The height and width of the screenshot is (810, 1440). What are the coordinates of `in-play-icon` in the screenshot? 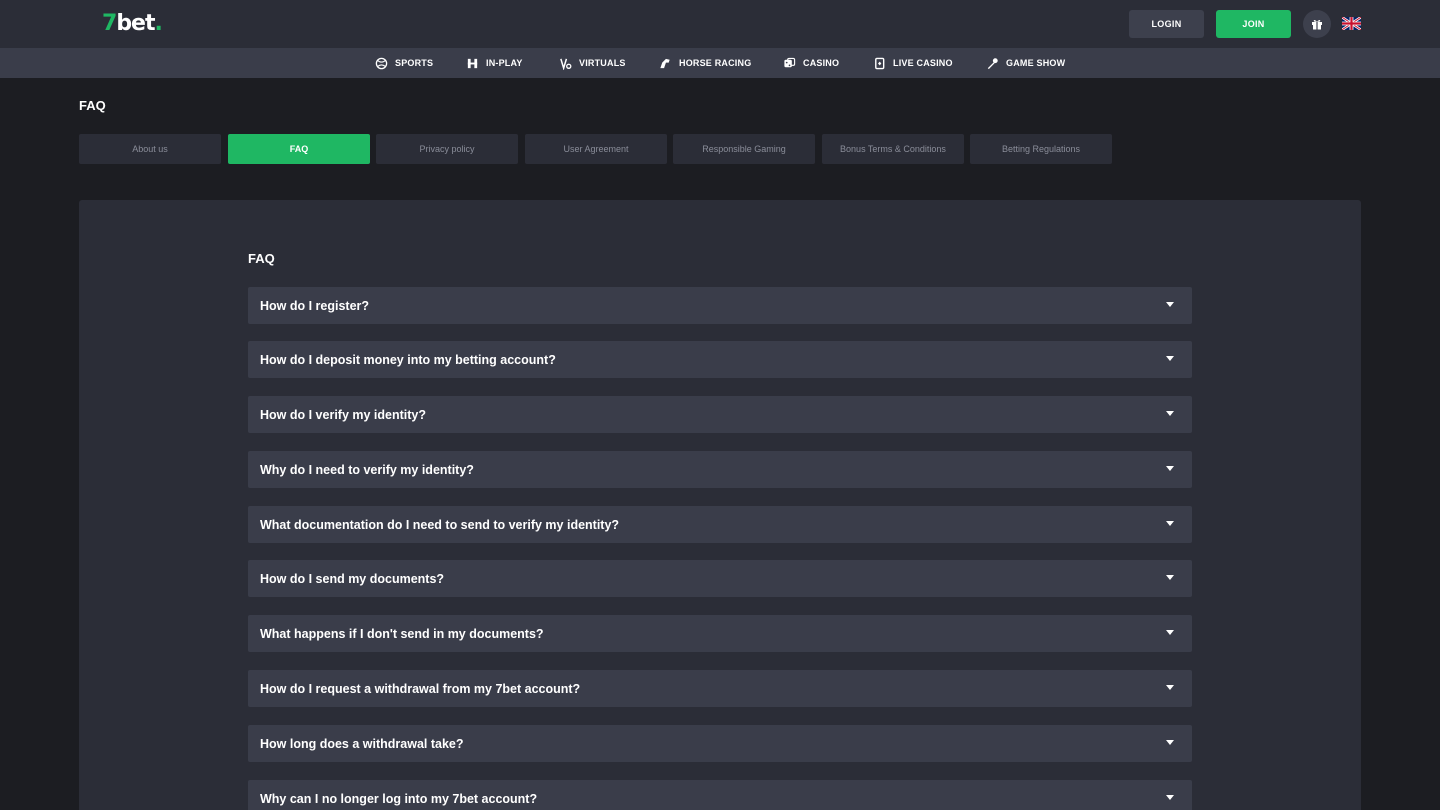 It's located at (472, 63).